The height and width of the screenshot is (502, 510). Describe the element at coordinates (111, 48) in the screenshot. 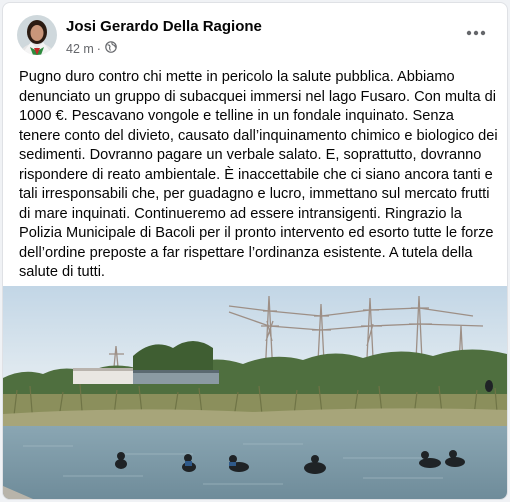

I see `globe-icon` at that location.